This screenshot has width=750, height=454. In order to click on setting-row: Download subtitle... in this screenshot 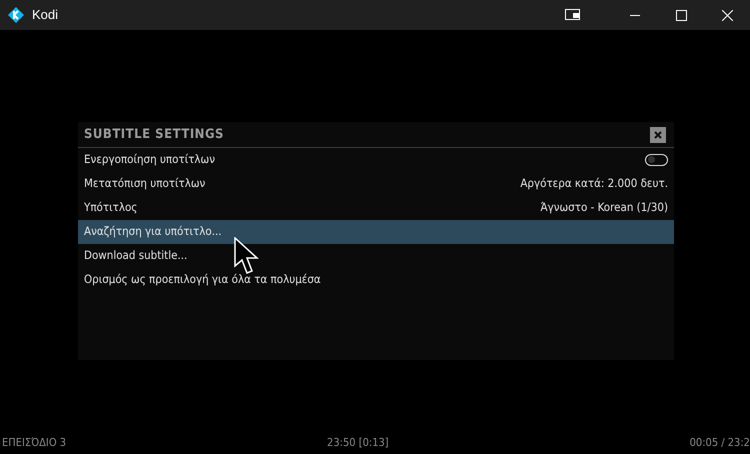, I will do `click(376, 256)`.